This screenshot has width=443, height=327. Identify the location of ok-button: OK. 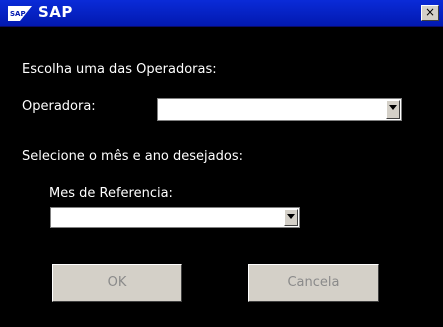
(117, 283).